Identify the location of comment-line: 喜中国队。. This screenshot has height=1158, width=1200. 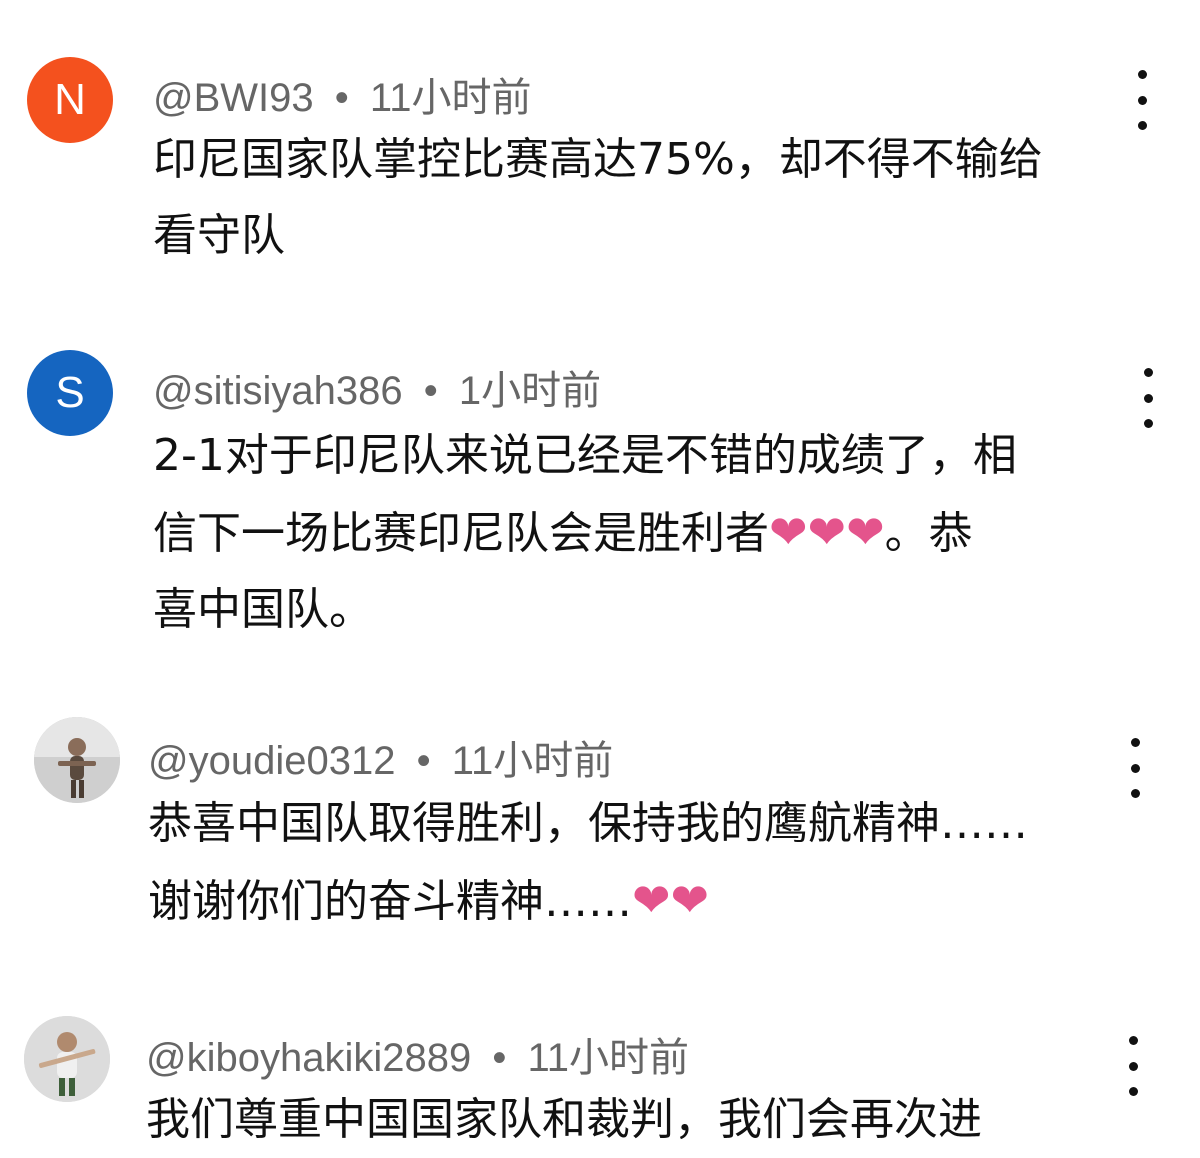
(263, 609).